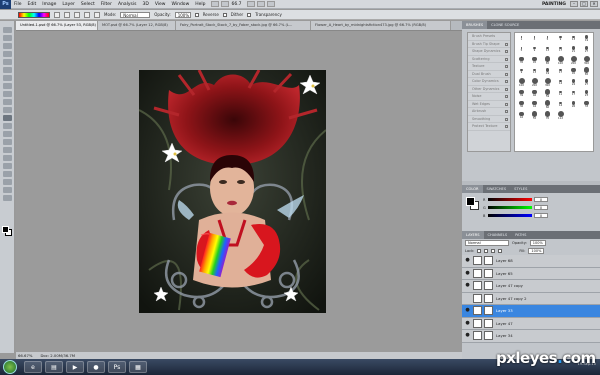 Image resolution: width=600 pixels, height=375 pixels. I want to click on brush-option-item: Other Dynamics, so click(489, 89).